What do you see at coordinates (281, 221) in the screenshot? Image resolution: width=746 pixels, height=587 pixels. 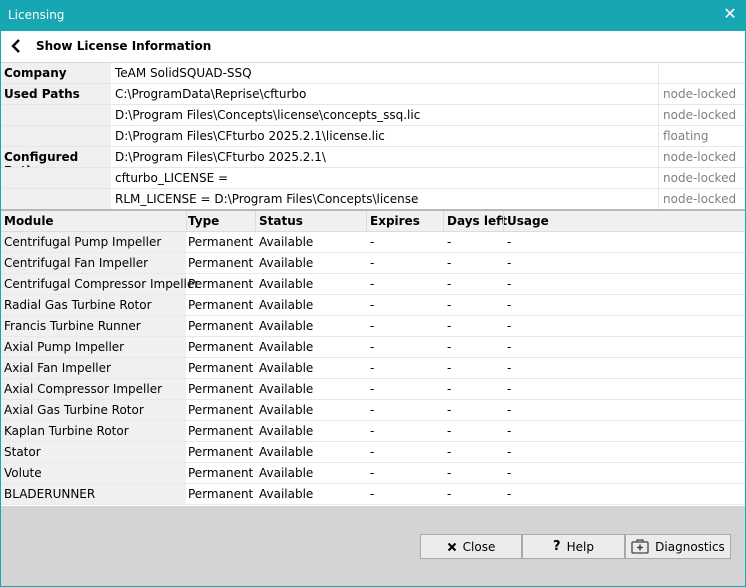 I see `column-header-status: Status` at bounding box center [281, 221].